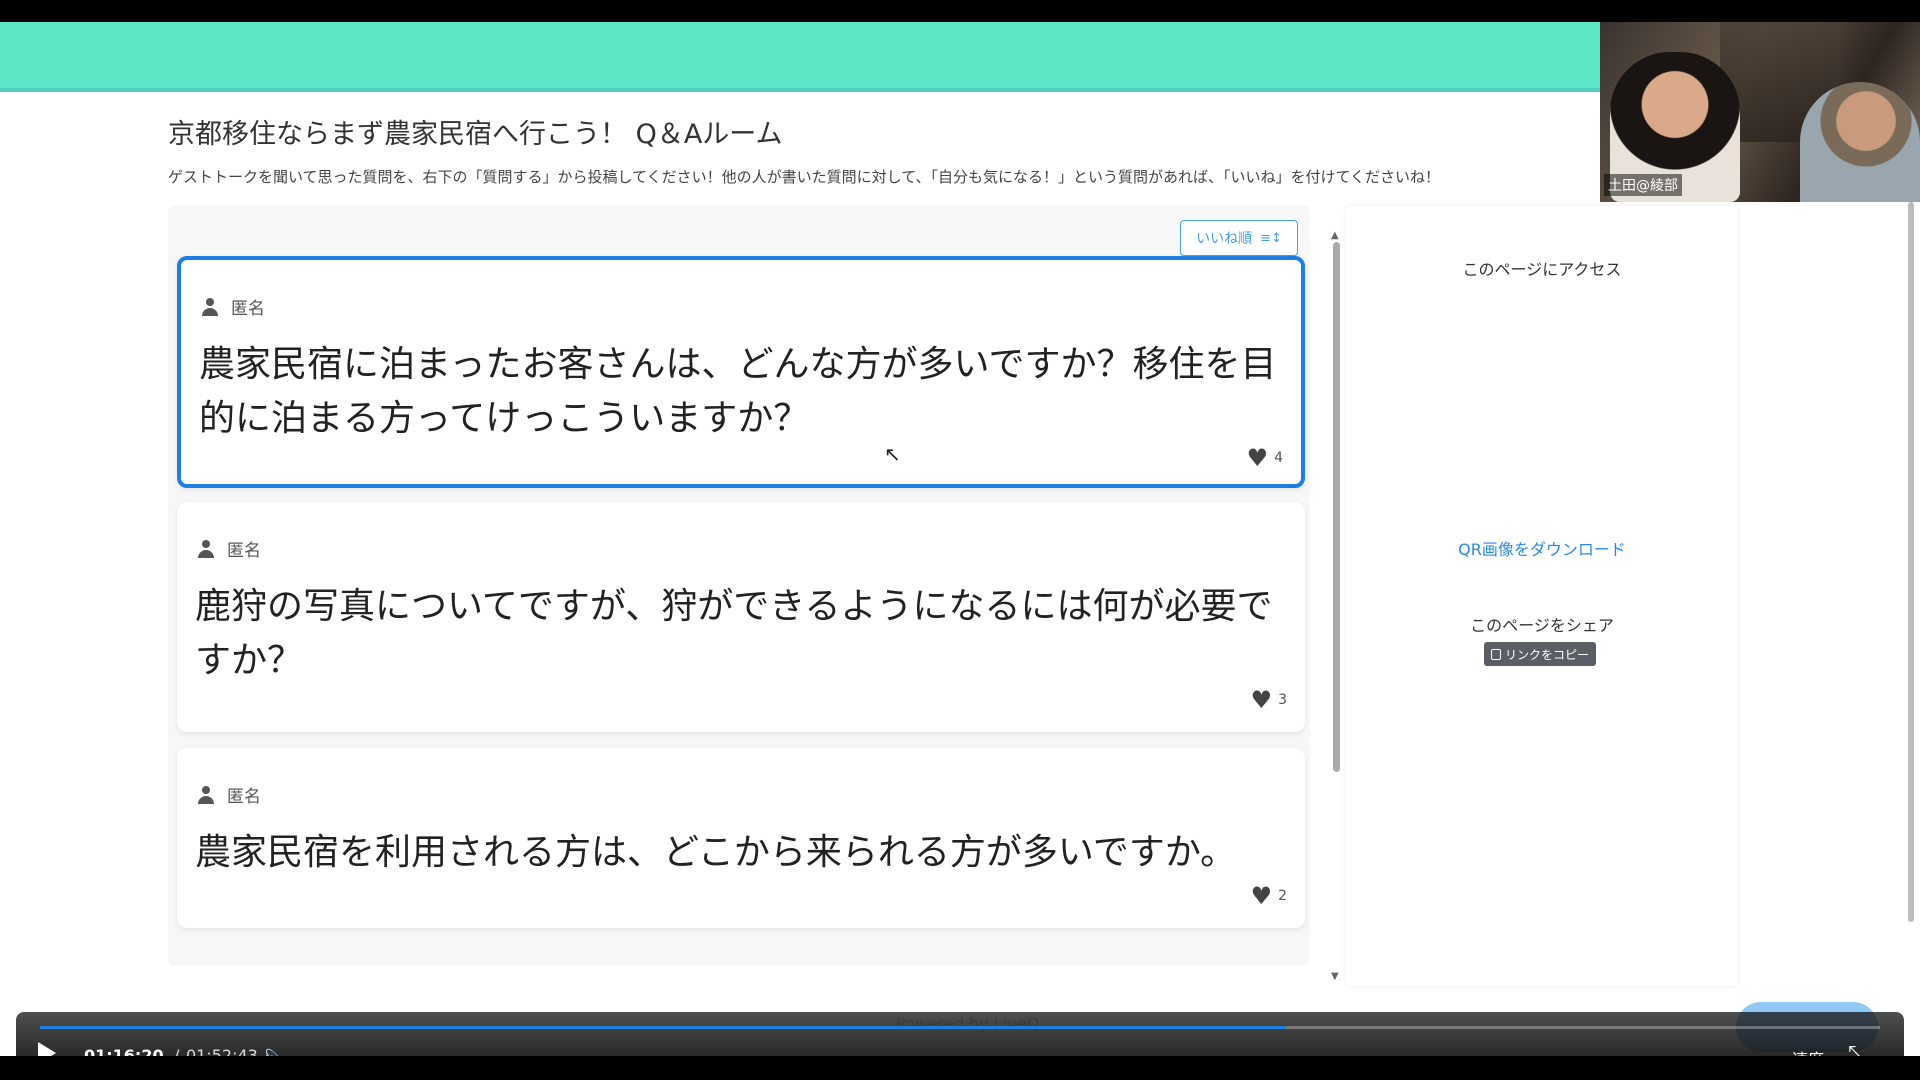 This screenshot has width=1920, height=1080. I want to click on share-label: このページをシェア, so click(1542, 625).